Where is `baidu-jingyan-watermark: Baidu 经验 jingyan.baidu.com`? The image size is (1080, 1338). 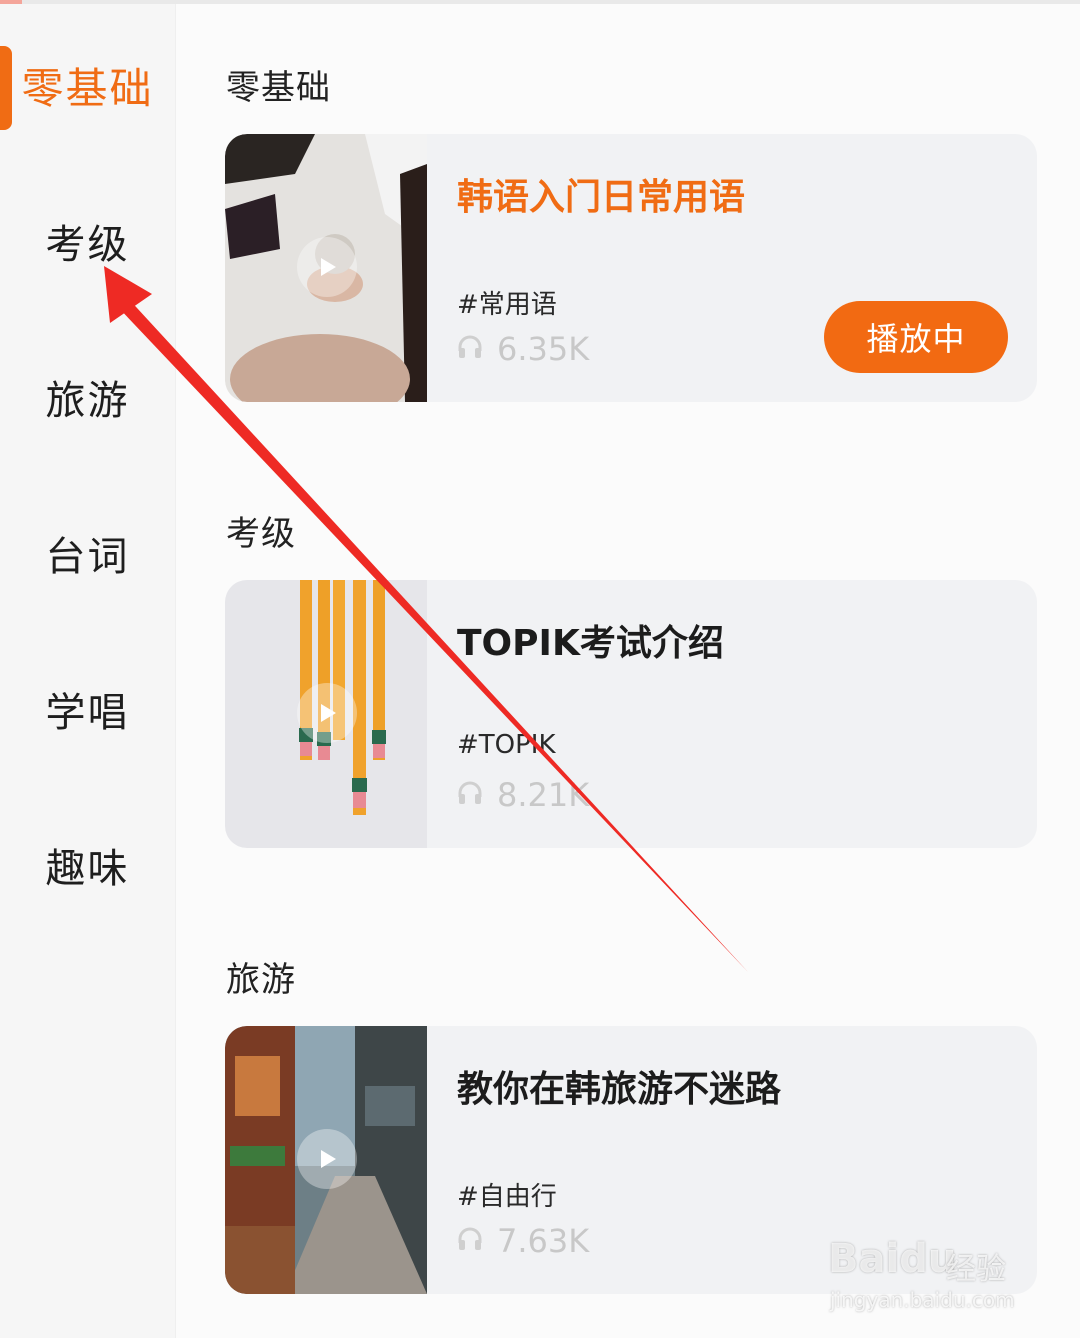
baidu-jingyan-watermark: Baidu 经验 jingyan.baidu.com is located at coordinates (928, 1276).